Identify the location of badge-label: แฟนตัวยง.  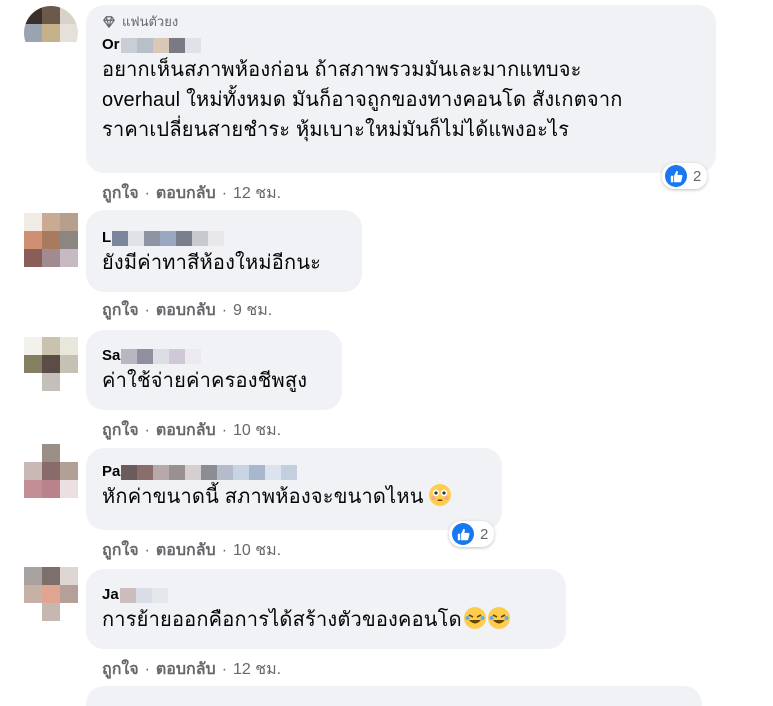
(150, 21).